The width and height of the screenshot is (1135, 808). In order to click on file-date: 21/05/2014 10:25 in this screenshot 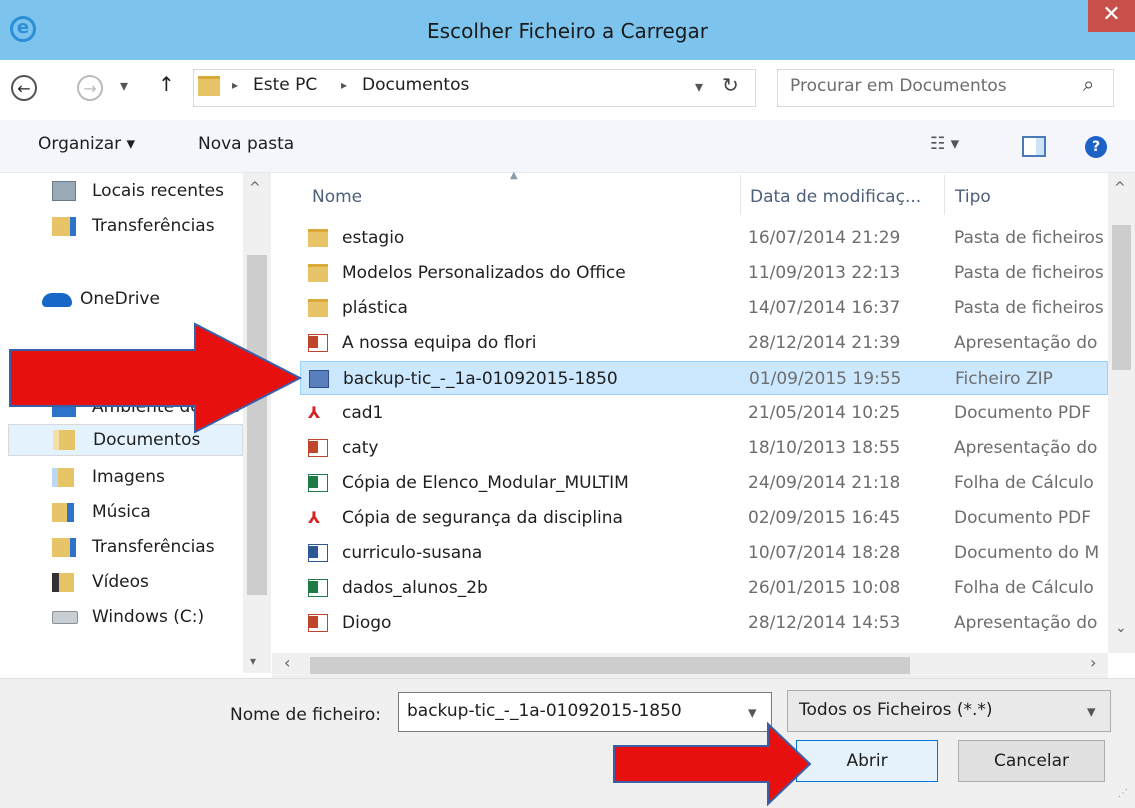, I will do `click(824, 413)`.